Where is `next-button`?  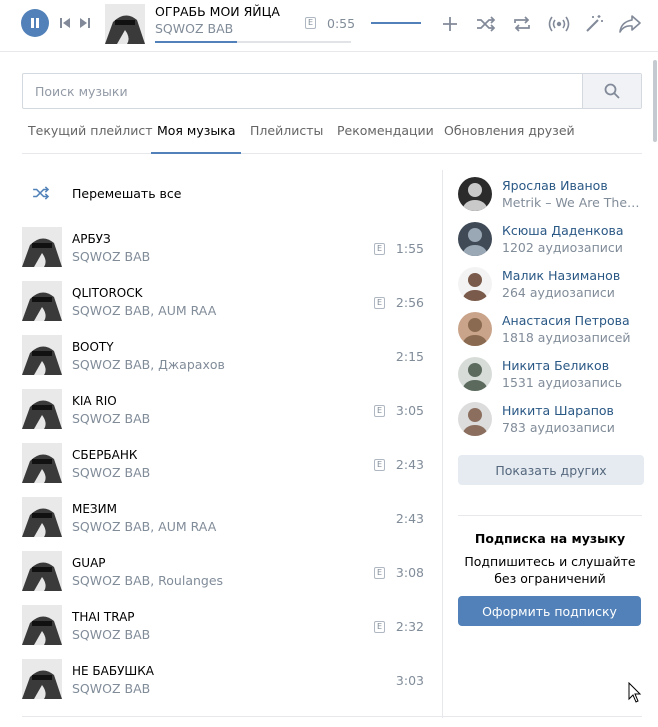
next-button is located at coordinates (85, 23).